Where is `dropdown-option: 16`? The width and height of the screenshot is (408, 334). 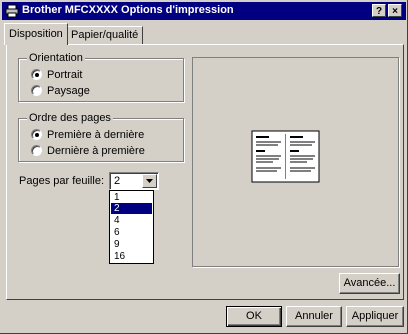 dropdown-option: 16 is located at coordinates (131, 256).